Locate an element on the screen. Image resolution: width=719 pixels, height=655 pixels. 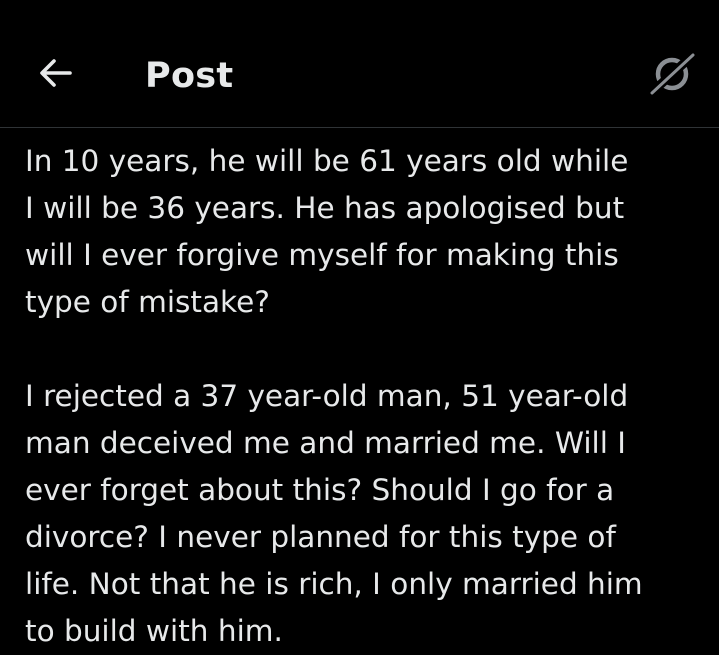
arrow-left-icon is located at coordinates (56, 73).